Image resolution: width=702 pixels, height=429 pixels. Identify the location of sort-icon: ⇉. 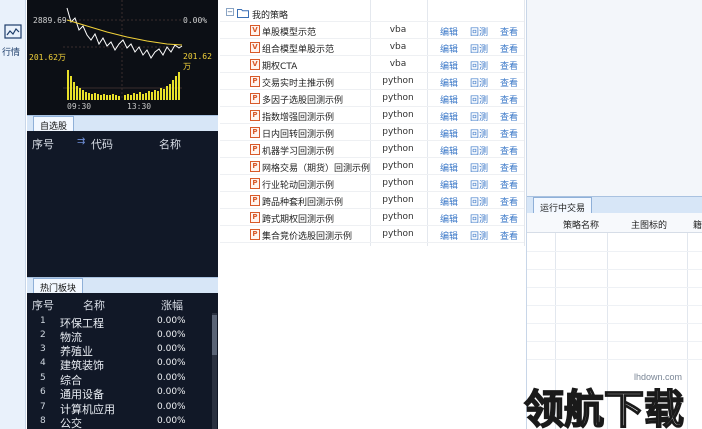
(81, 141).